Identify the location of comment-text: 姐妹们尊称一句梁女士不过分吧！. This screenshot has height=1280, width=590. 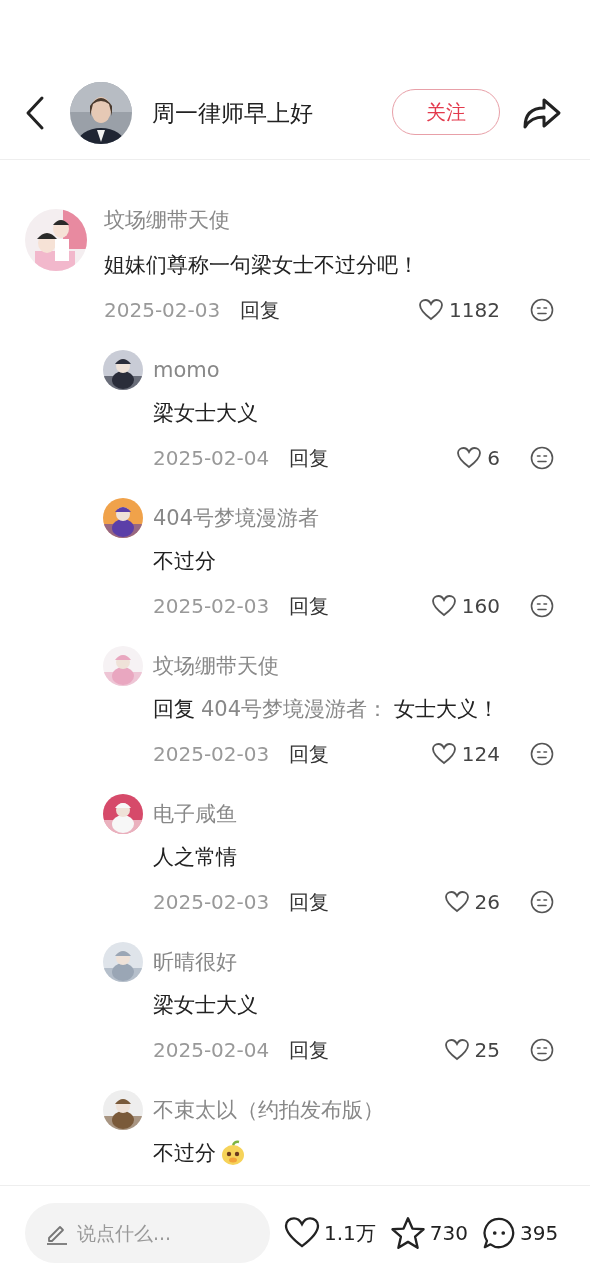
(262, 265).